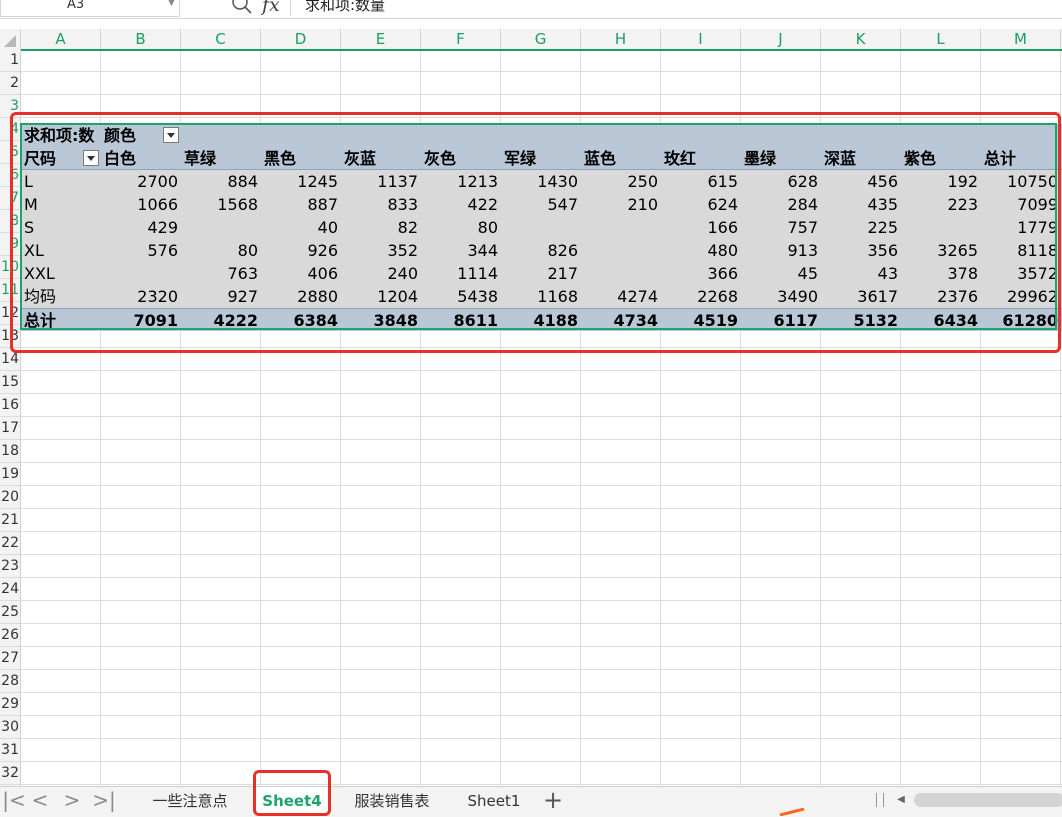  Describe the element at coordinates (61, 227) in the screenshot. I see `size-label: S` at that location.